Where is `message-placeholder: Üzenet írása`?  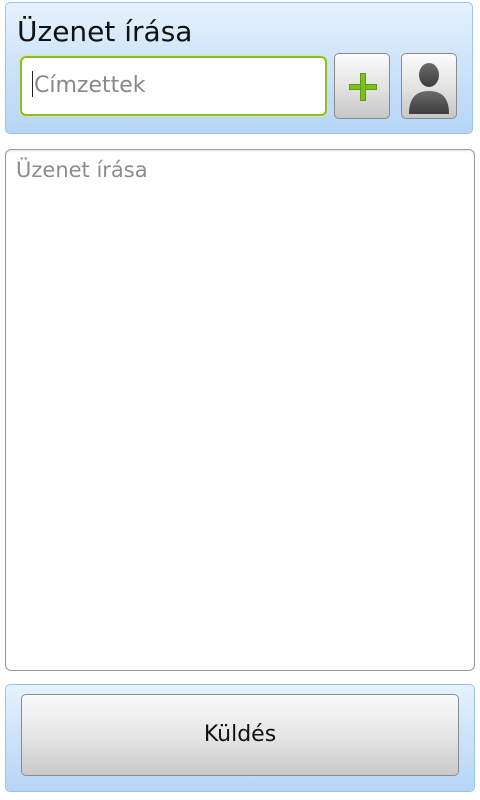
message-placeholder: Üzenet írása is located at coordinates (82, 170).